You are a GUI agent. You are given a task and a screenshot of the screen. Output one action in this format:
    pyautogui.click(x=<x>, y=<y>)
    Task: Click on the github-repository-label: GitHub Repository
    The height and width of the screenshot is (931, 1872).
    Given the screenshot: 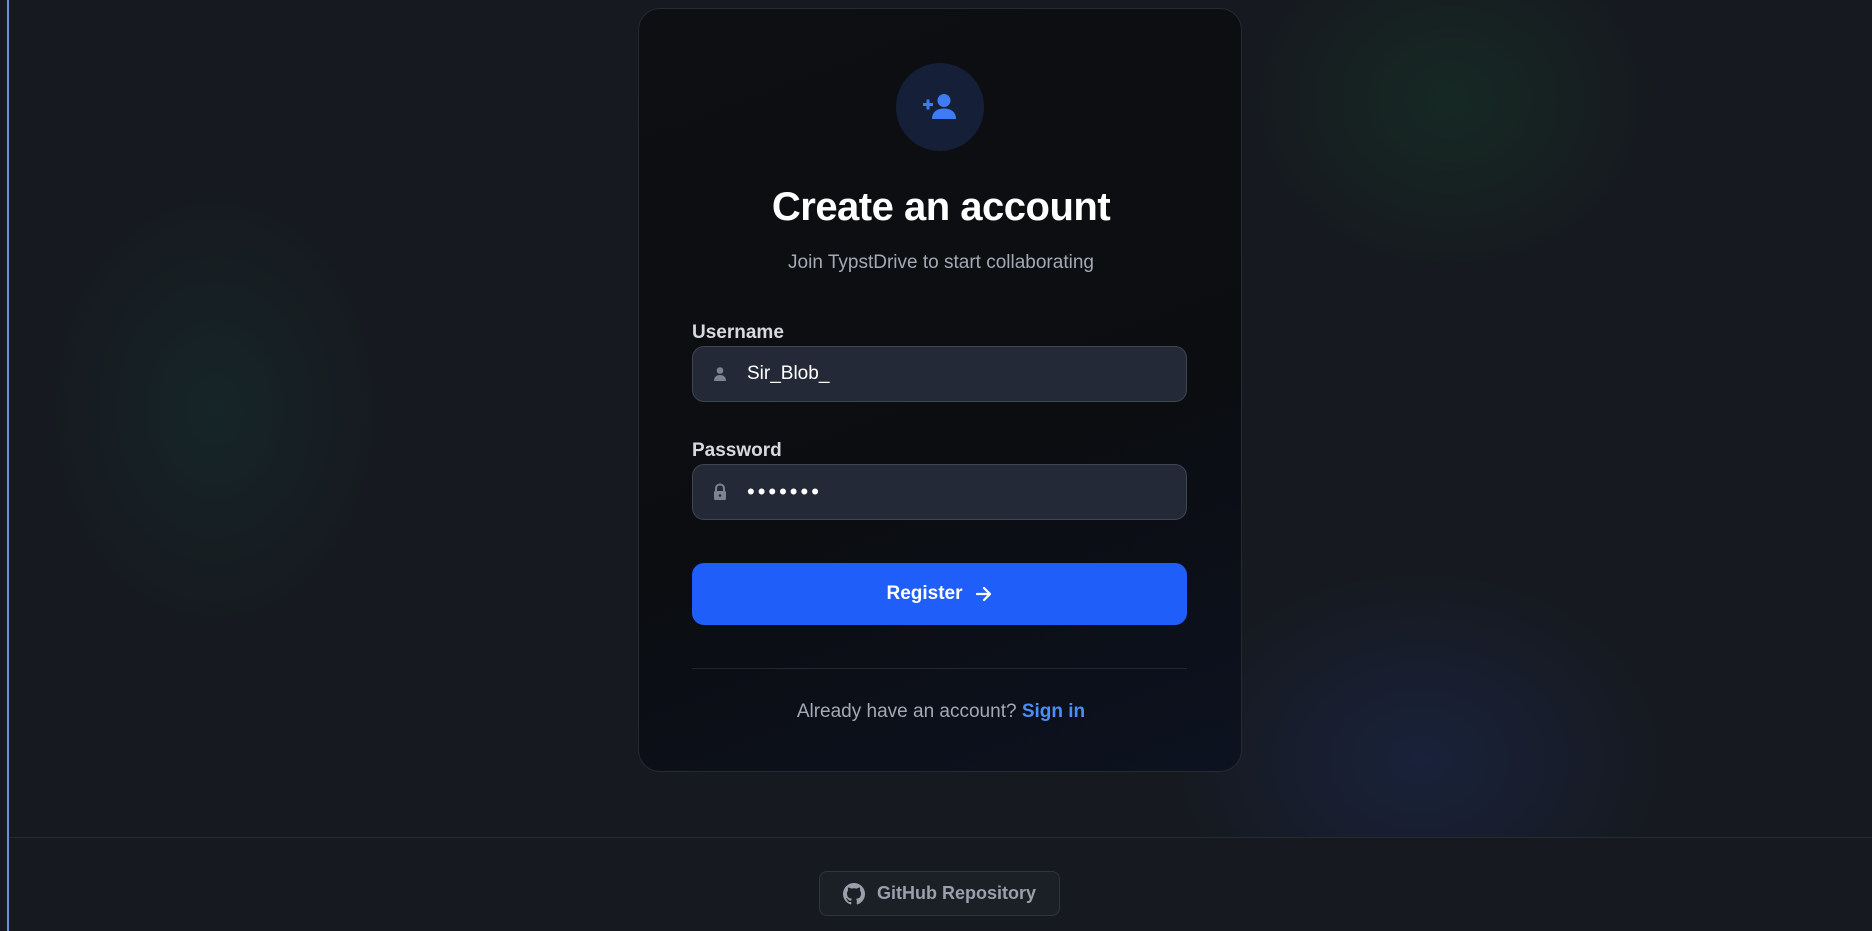 What is the action you would take?
    pyautogui.click(x=956, y=893)
    